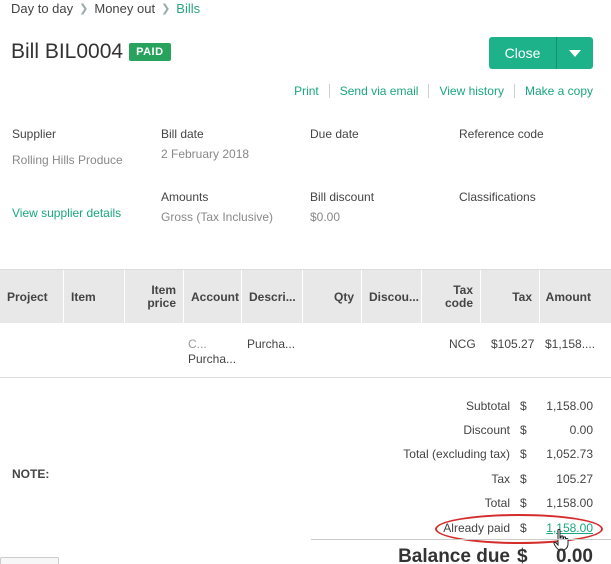 The height and width of the screenshot is (564, 611). Describe the element at coordinates (513, 344) in the screenshot. I see `row-tax: $105.27` at that location.